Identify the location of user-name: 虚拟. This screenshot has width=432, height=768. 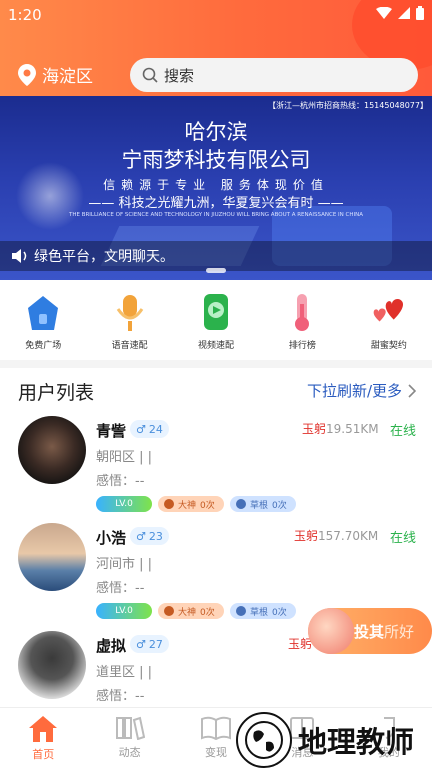
(111, 646).